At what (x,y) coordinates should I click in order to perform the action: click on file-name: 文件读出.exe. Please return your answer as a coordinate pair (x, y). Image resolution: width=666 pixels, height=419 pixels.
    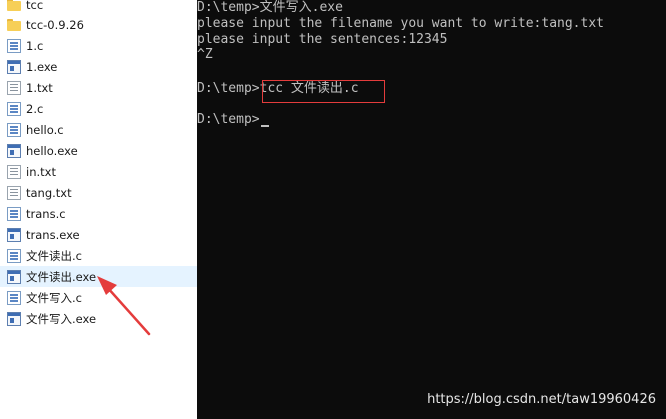
    Looking at the image, I should click on (61, 276).